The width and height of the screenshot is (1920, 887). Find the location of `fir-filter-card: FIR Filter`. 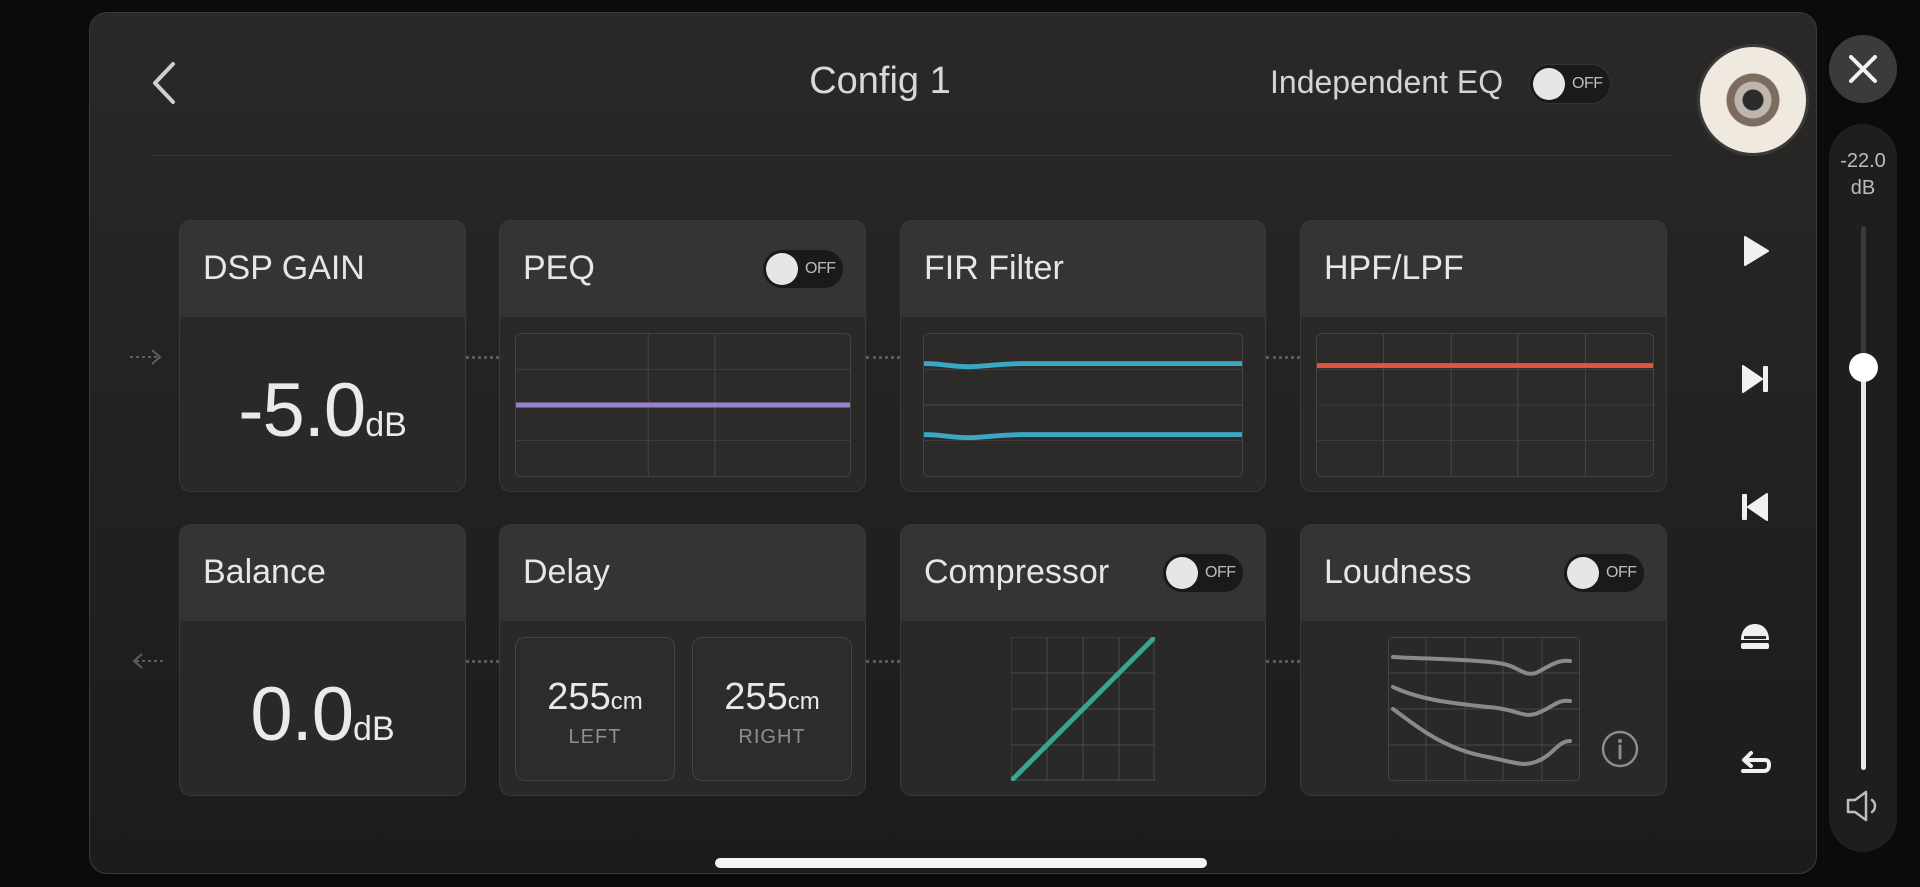

fir-filter-card: FIR Filter is located at coordinates (1083, 356).